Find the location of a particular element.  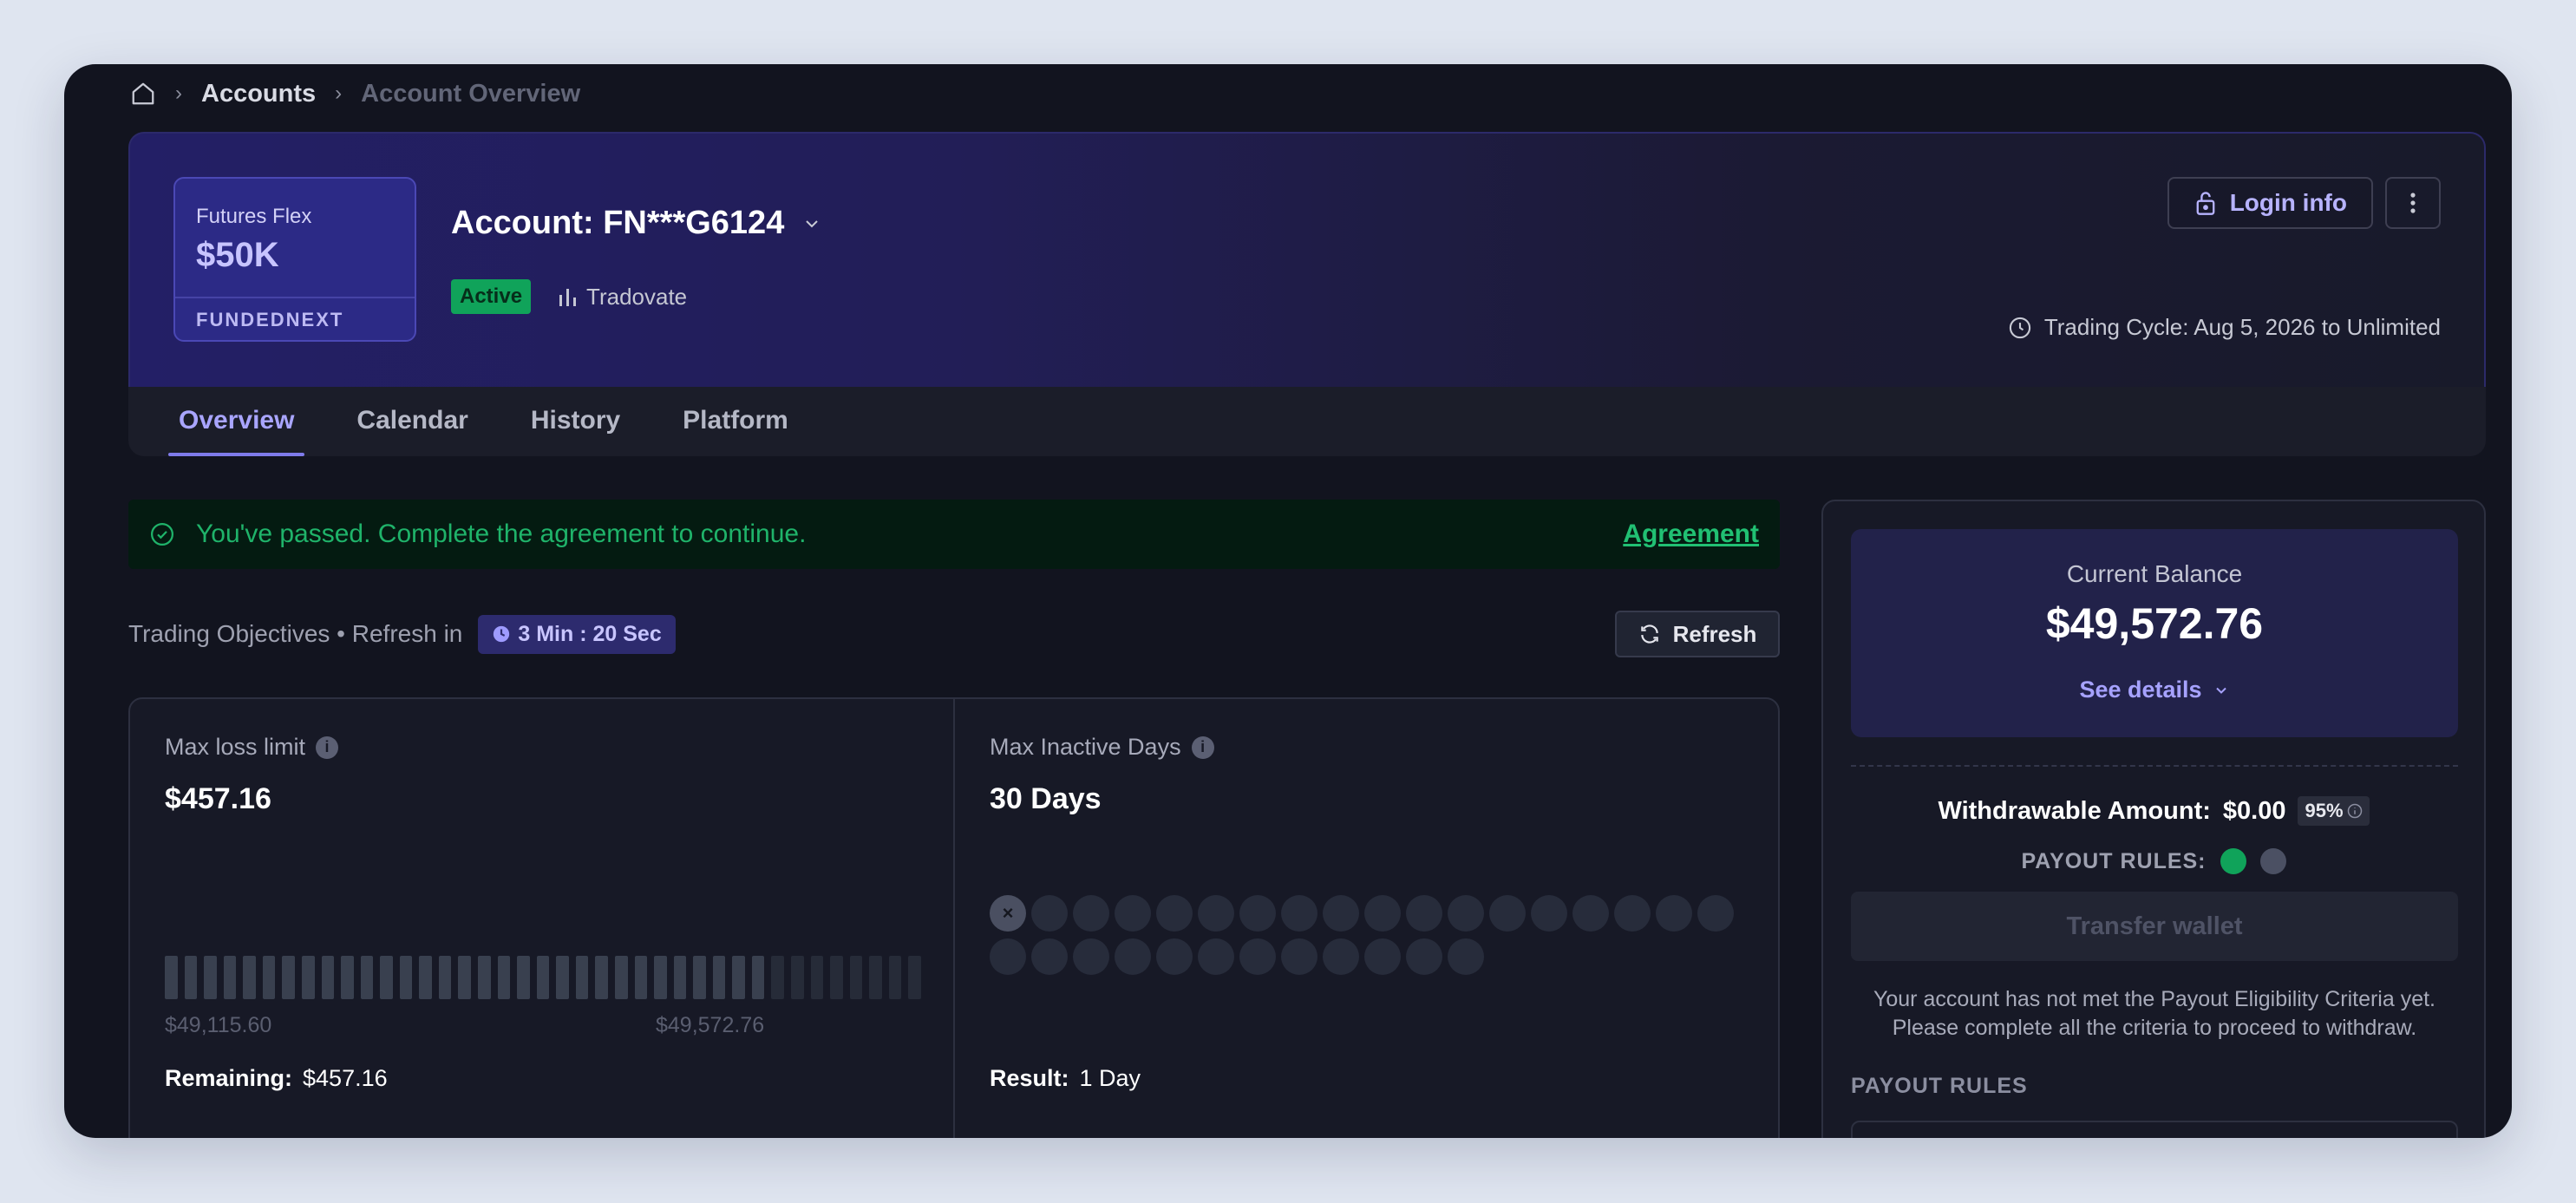

withdrawable-label: Withdrawable Amount: is located at coordinates (2074, 811).